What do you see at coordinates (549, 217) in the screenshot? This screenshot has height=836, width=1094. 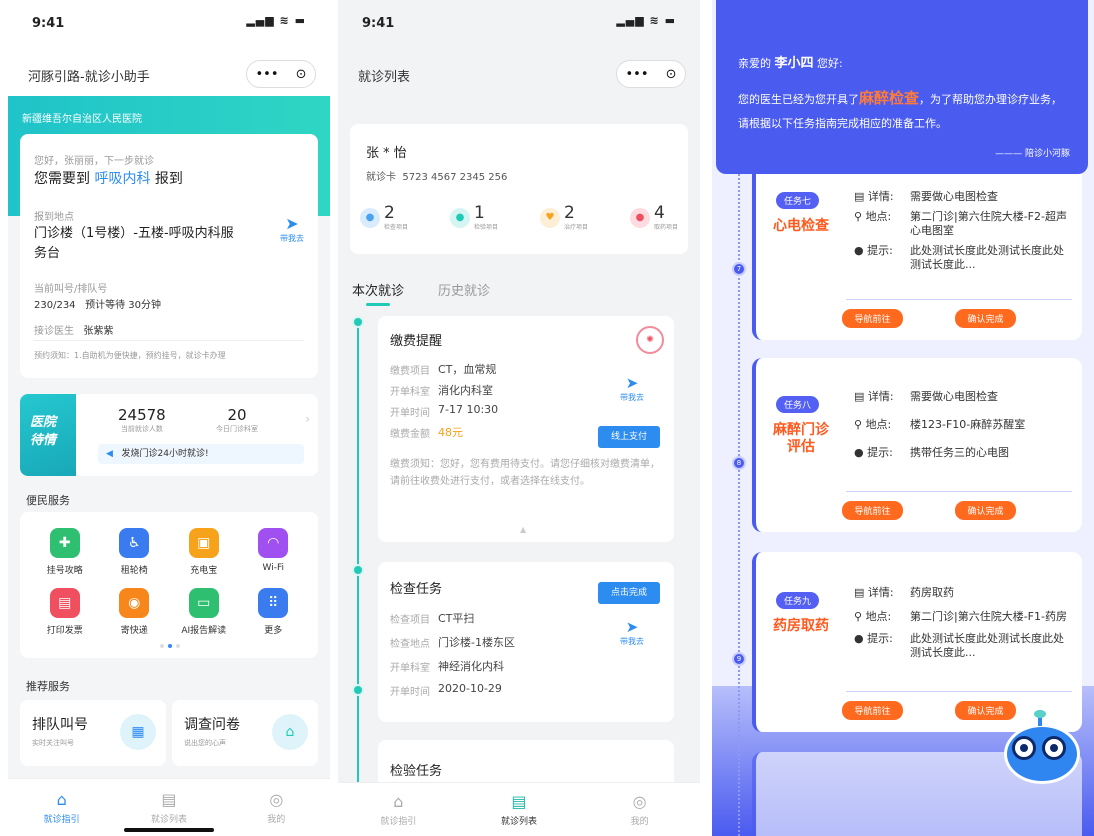 I see `heart-icon: ♥` at bounding box center [549, 217].